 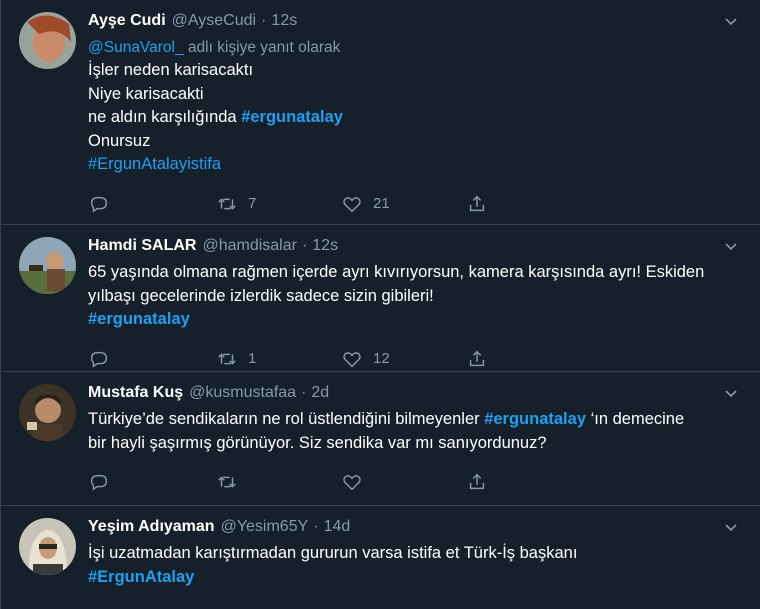 I want to click on like-count: 12, so click(x=381, y=358).